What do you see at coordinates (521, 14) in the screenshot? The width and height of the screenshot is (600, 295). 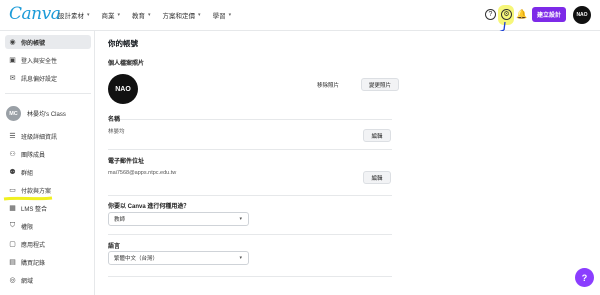 I see `bell-icon: 🔔` at bounding box center [521, 14].